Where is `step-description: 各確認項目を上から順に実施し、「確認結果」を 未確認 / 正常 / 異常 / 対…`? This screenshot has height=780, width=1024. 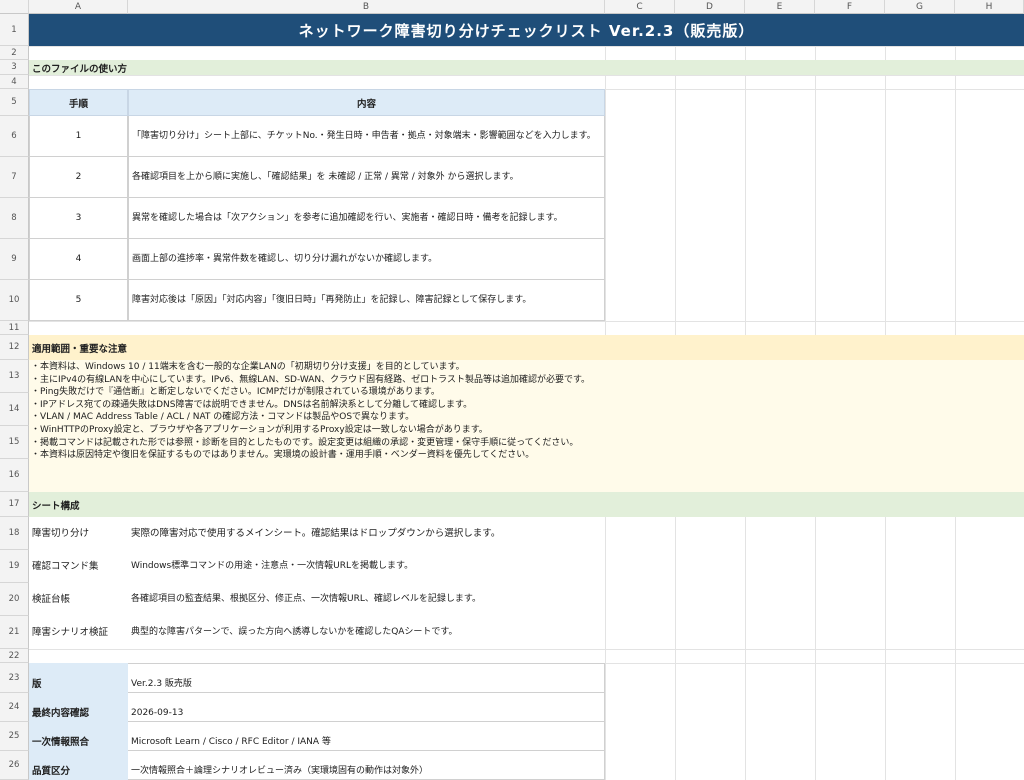
step-description: 各確認項目を上から順に実施し、「確認結果」を 未確認 / 正常 / 異常 / 対… is located at coordinates (366, 177).